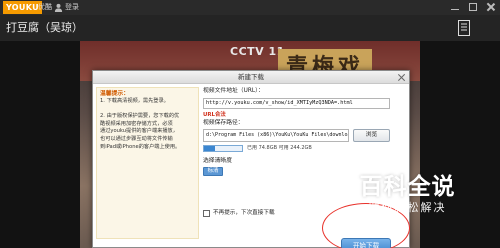 The height and width of the screenshot is (248, 500). I want to click on watermark-main: 百科全说, so click(407, 187).